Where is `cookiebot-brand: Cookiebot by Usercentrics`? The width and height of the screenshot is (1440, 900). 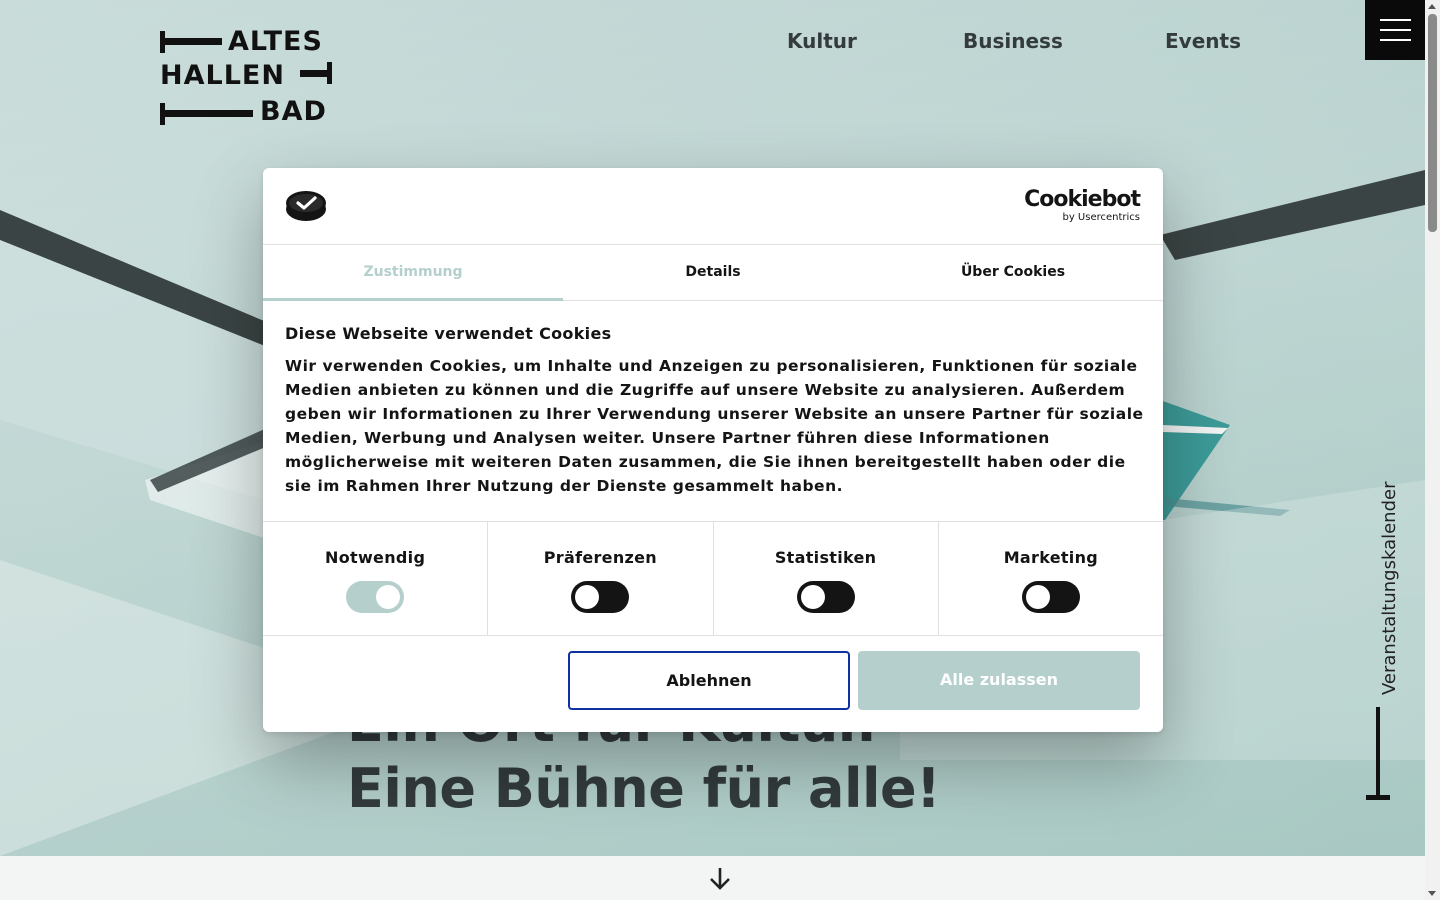 cookiebot-brand: Cookiebot by Usercentrics is located at coordinates (1082, 205).